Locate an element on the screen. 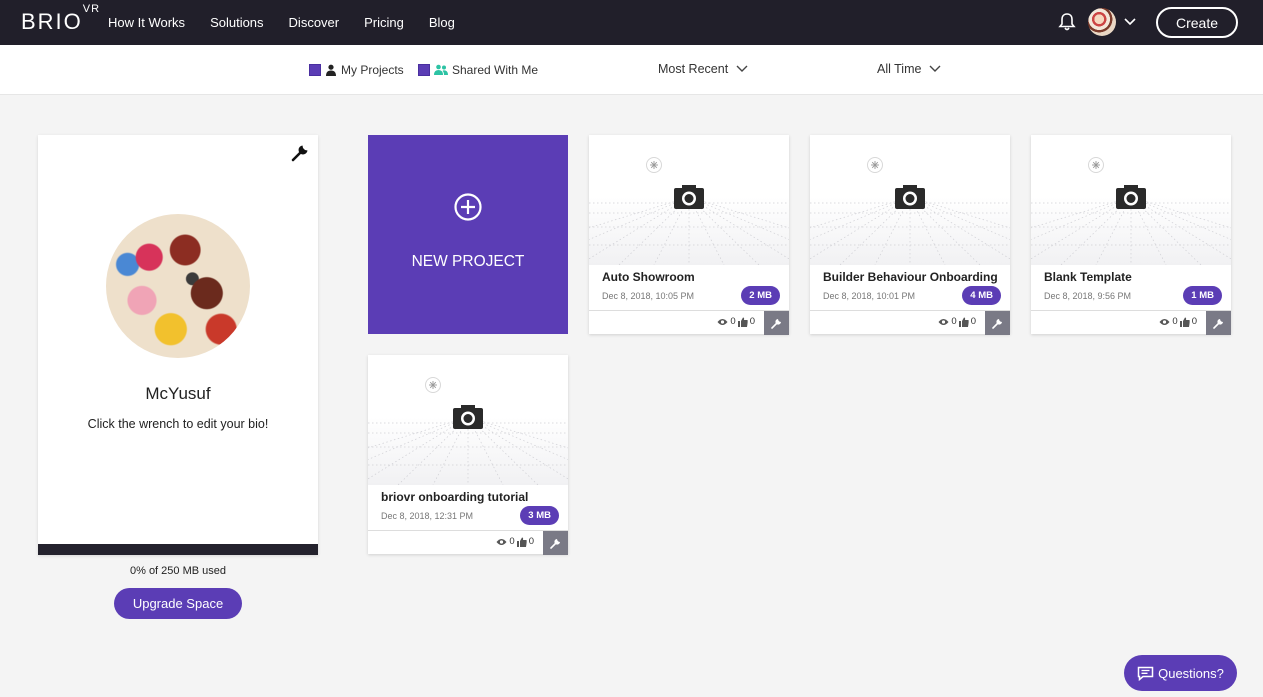  nav-link-blog: Blog is located at coordinates (442, 22).